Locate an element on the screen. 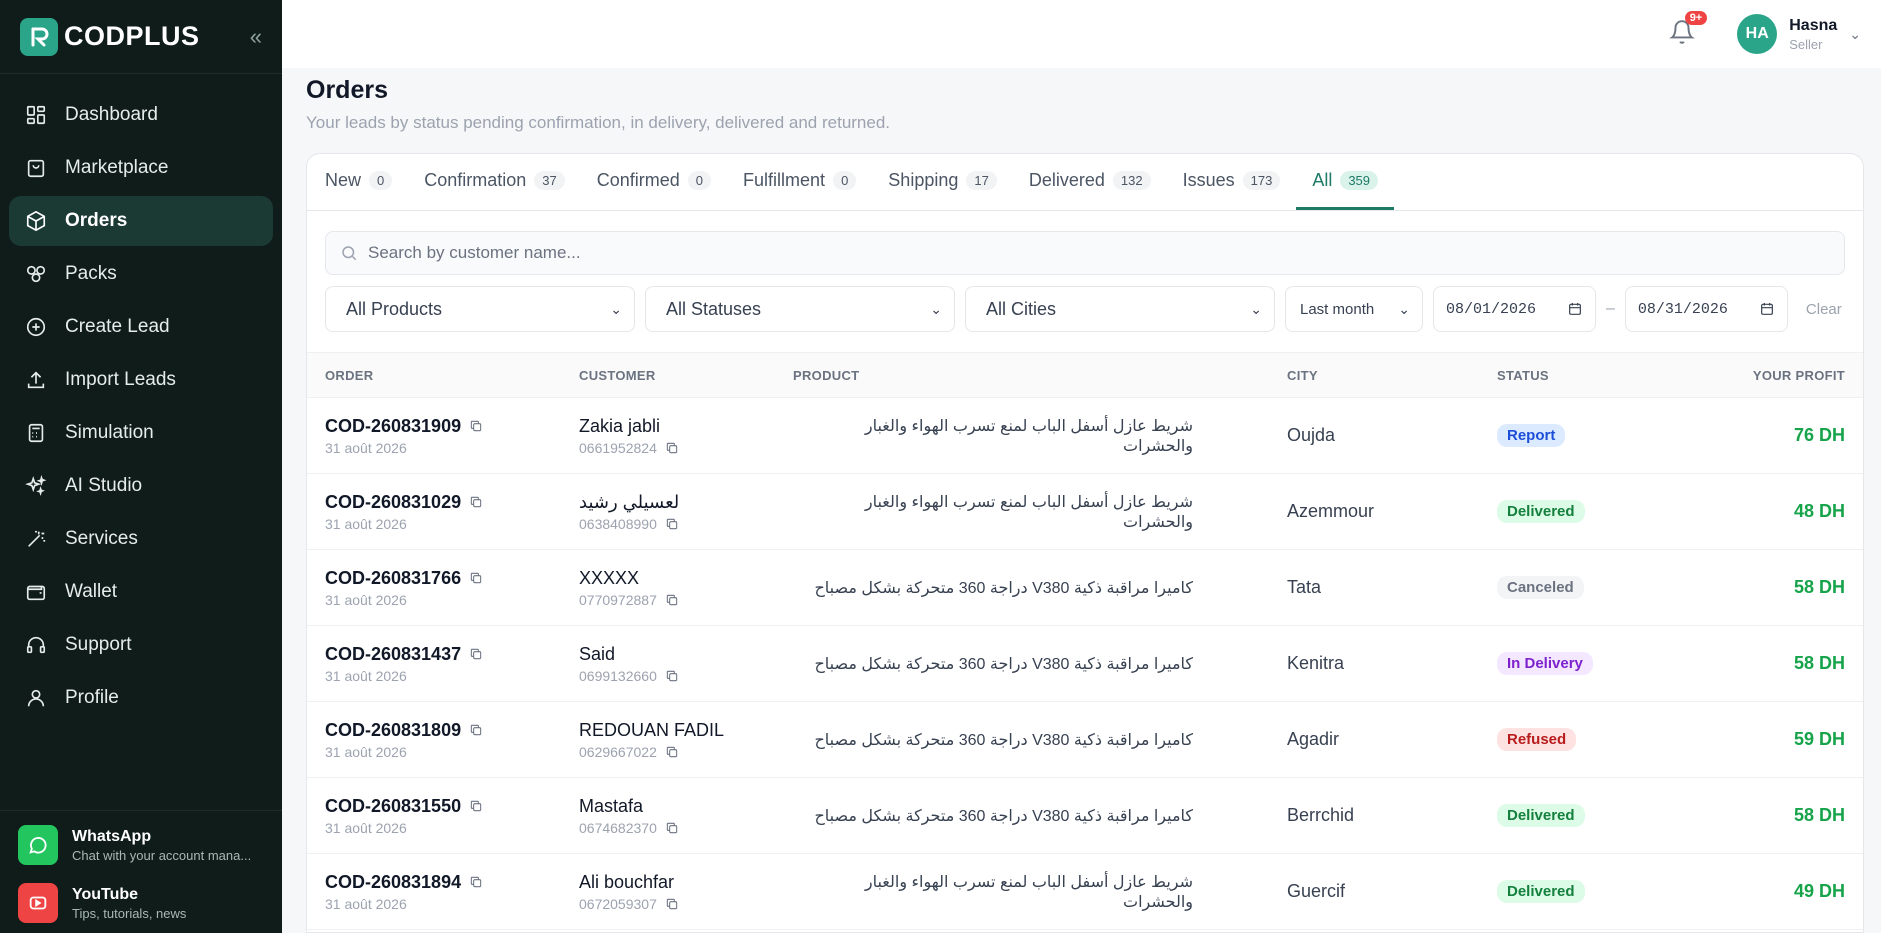 The image size is (1881, 933). sidebar-item-simulation: Simulation is located at coordinates (141, 433).